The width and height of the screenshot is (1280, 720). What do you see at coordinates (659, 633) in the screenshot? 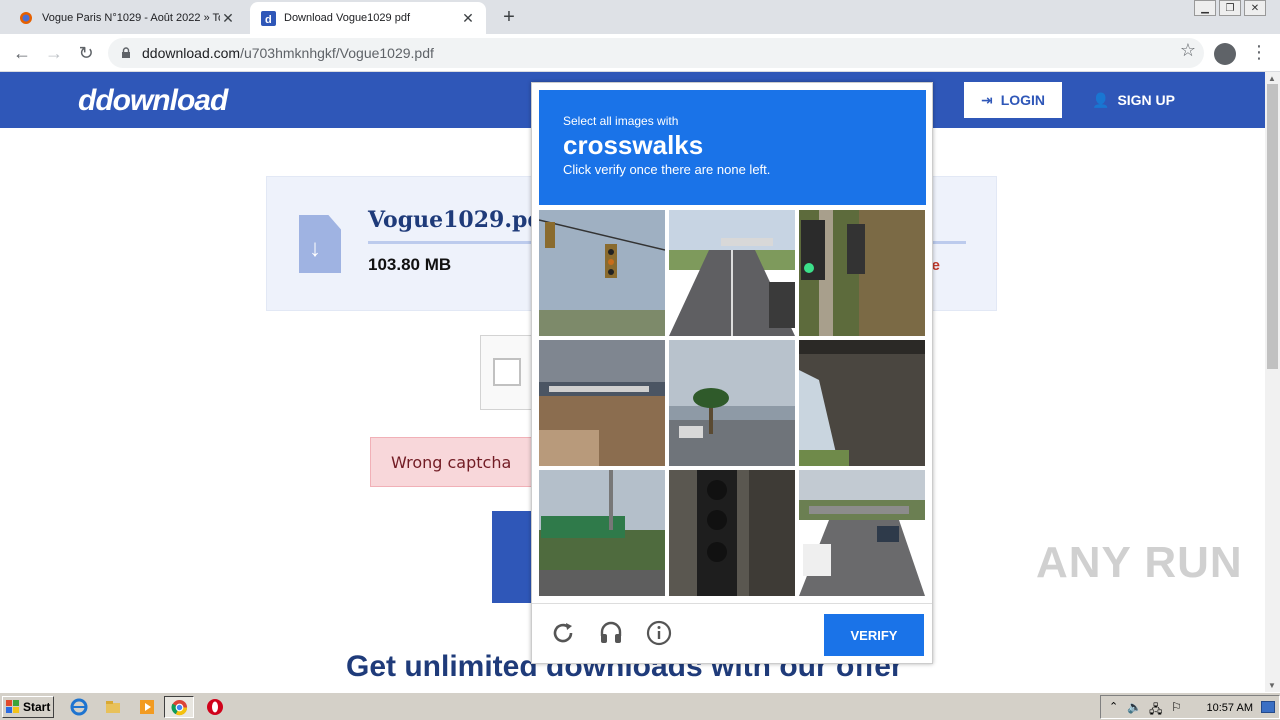
I see `info-icon` at bounding box center [659, 633].